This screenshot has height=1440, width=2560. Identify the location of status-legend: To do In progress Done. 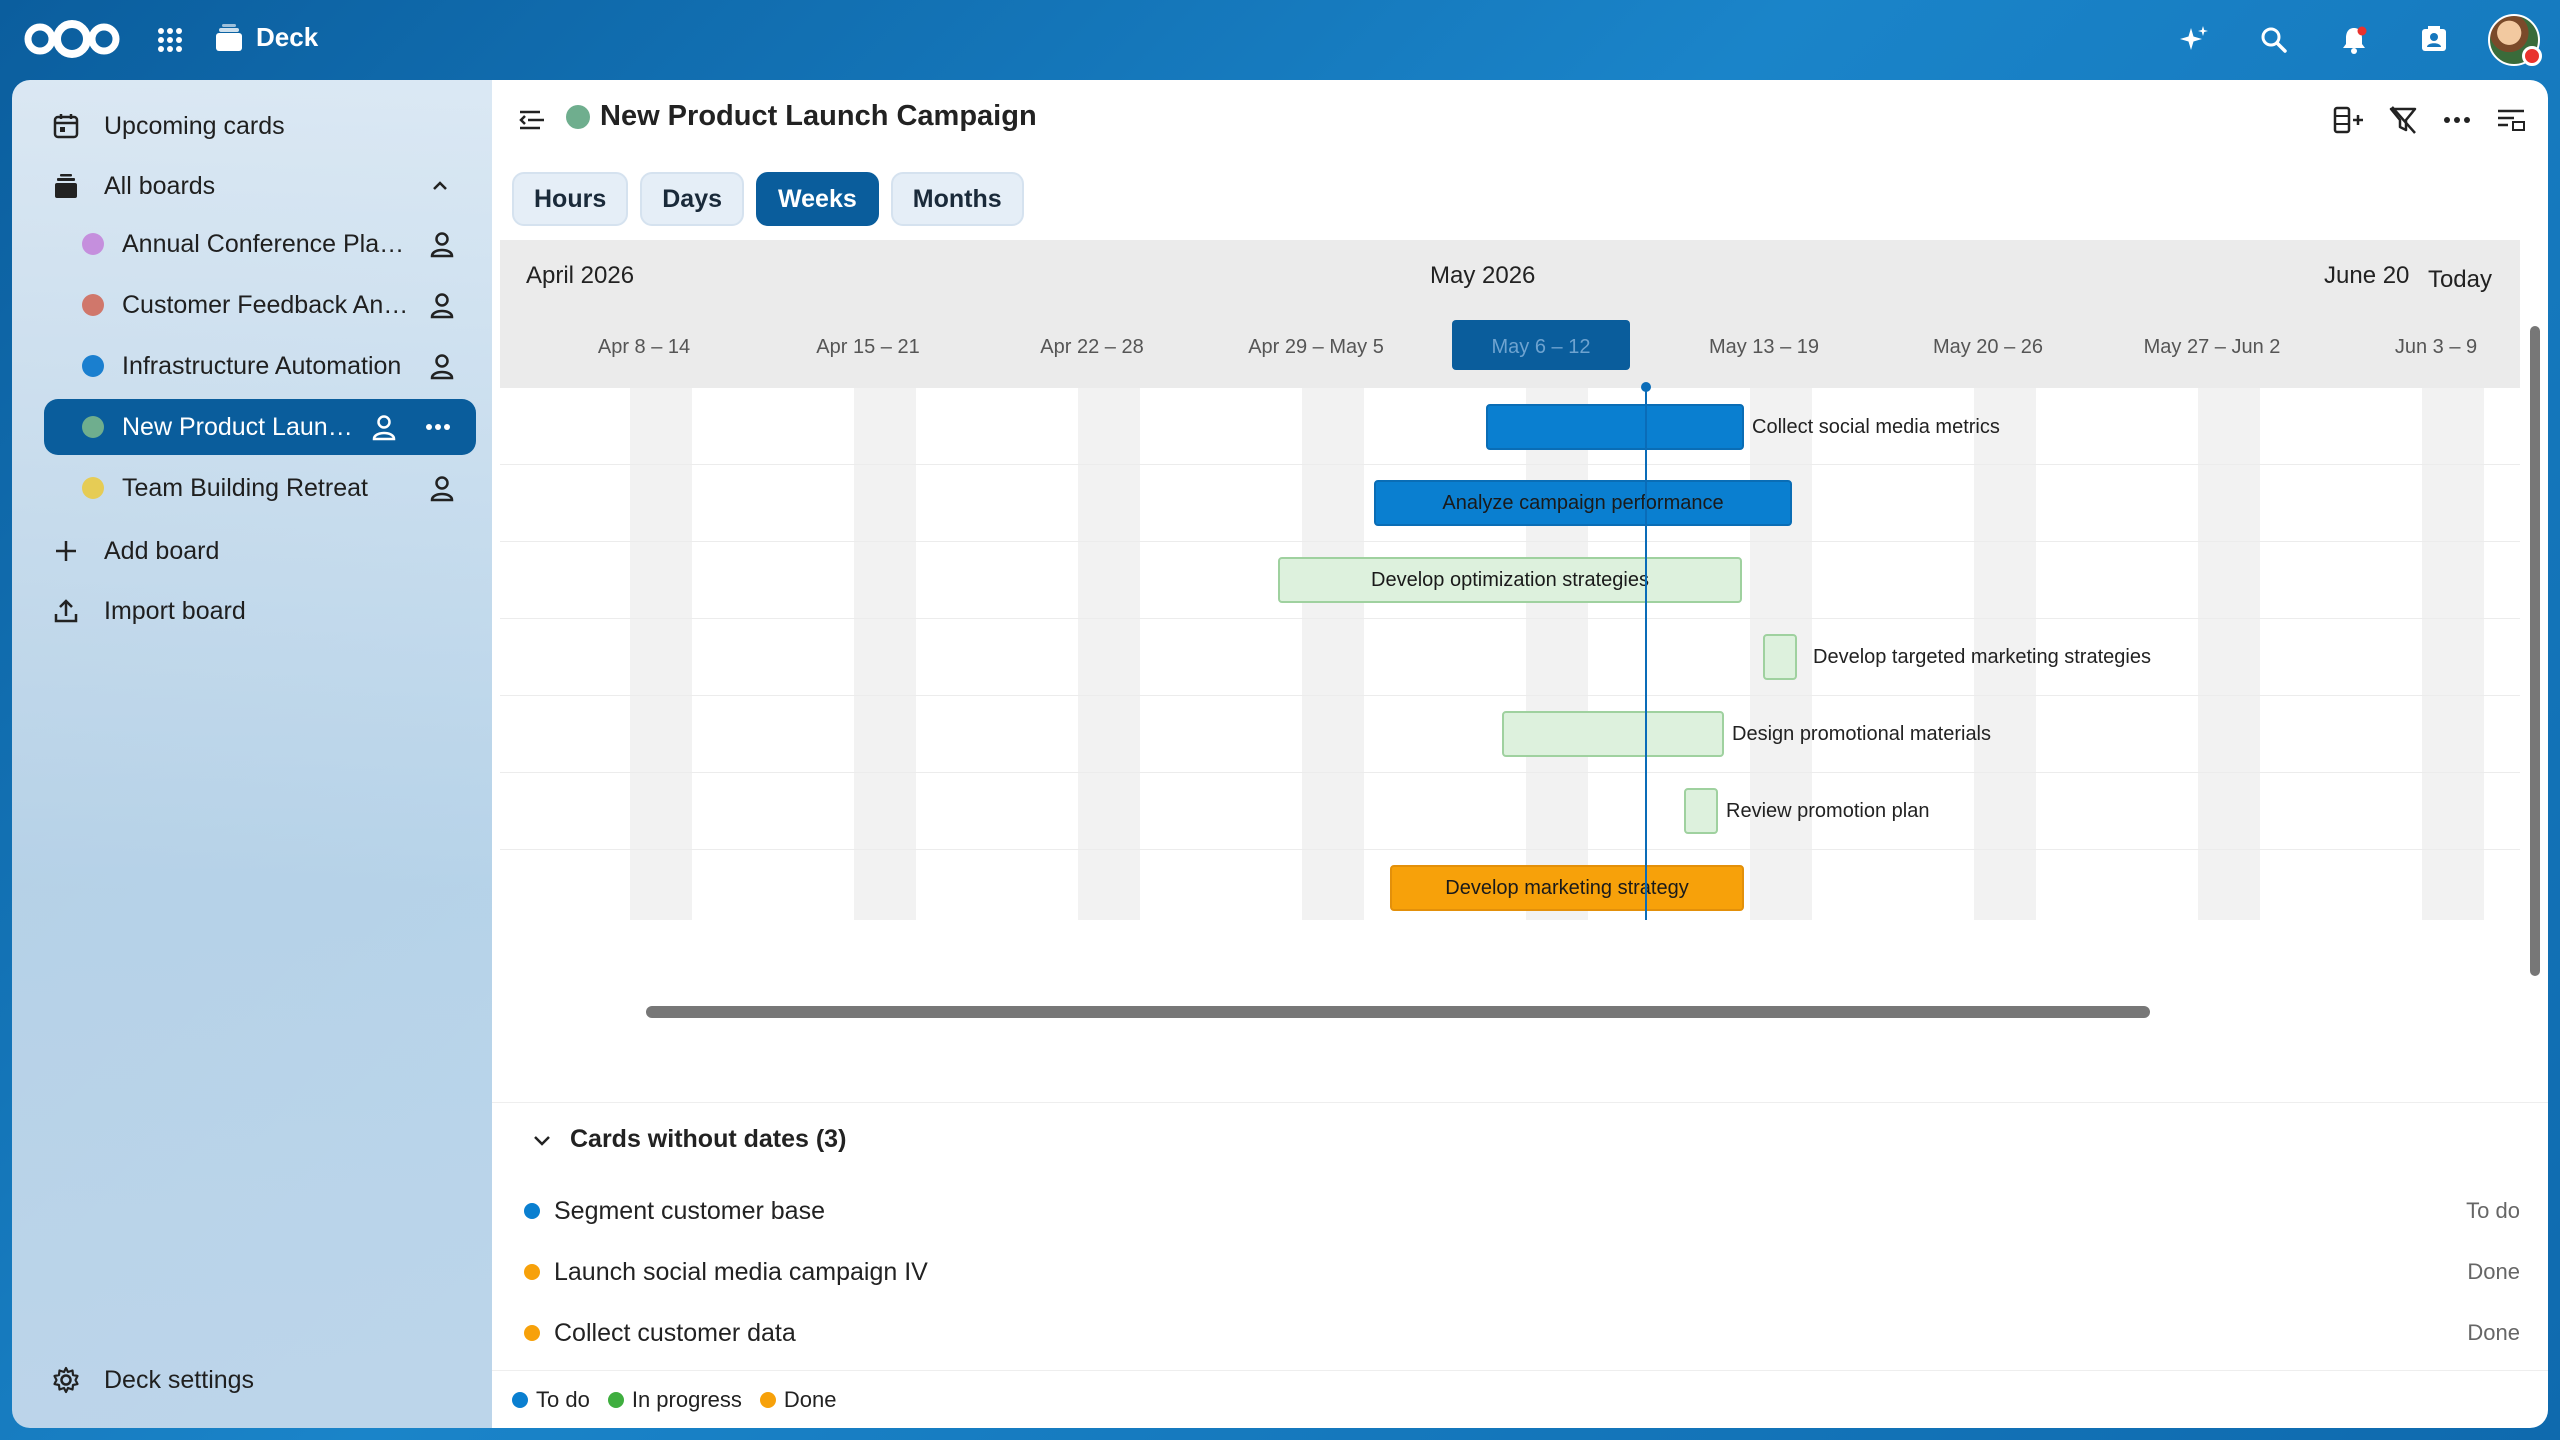
(1520, 1399).